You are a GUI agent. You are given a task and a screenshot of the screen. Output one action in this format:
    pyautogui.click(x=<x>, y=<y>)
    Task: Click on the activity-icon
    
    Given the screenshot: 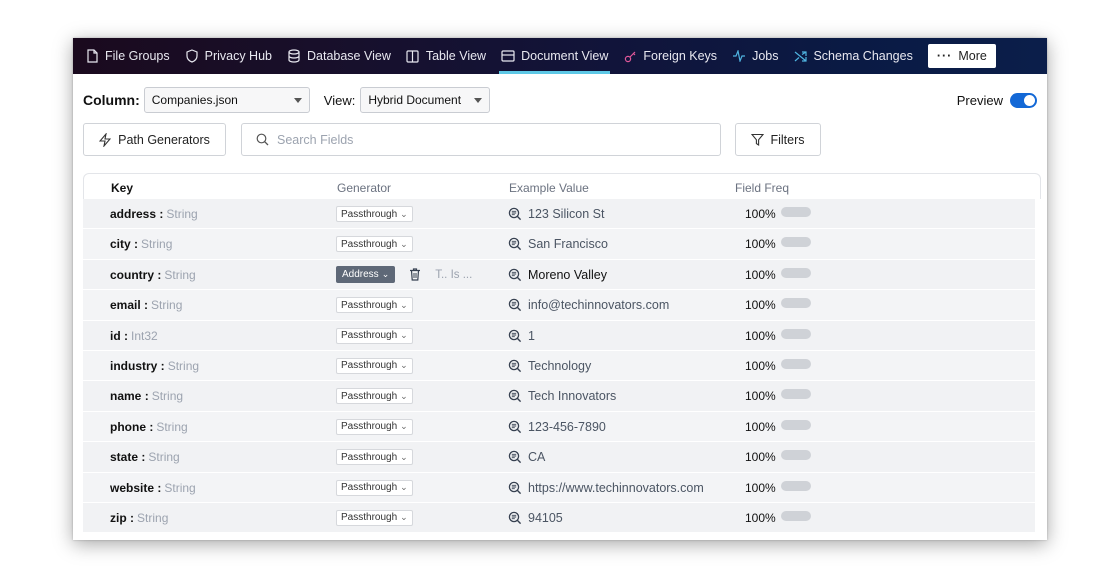 What is the action you would take?
    pyautogui.click(x=739, y=56)
    